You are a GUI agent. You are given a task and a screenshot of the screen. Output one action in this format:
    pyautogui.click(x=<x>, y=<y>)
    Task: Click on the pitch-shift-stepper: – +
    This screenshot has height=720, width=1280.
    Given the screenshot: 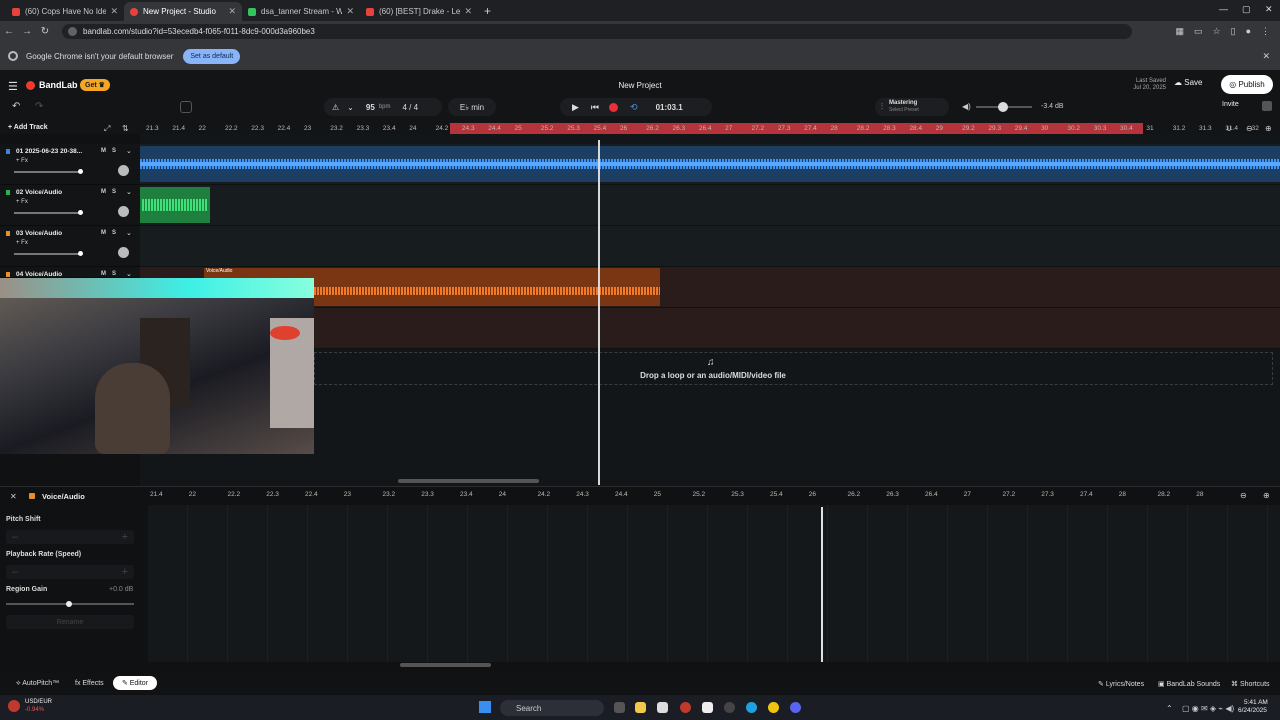 What is the action you would take?
    pyautogui.click(x=70, y=537)
    